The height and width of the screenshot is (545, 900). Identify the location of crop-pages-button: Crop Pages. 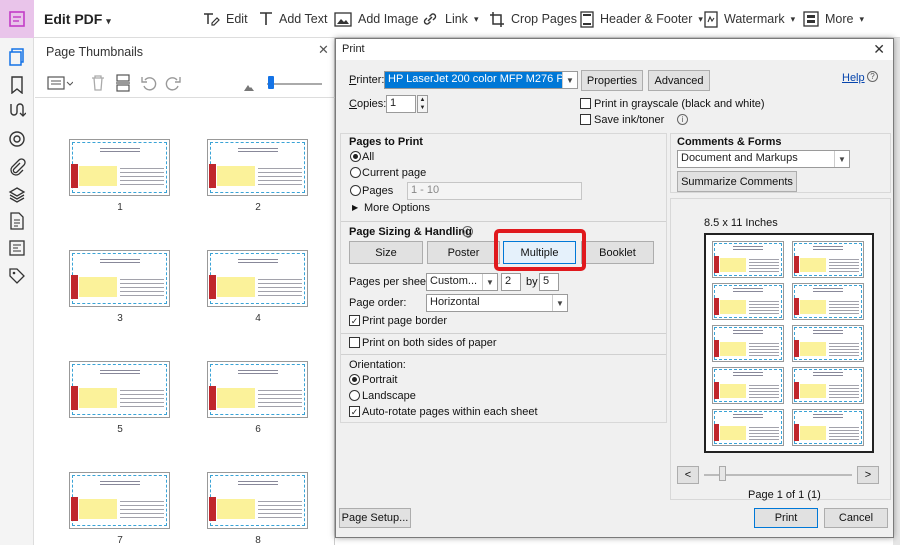
(533, 19).